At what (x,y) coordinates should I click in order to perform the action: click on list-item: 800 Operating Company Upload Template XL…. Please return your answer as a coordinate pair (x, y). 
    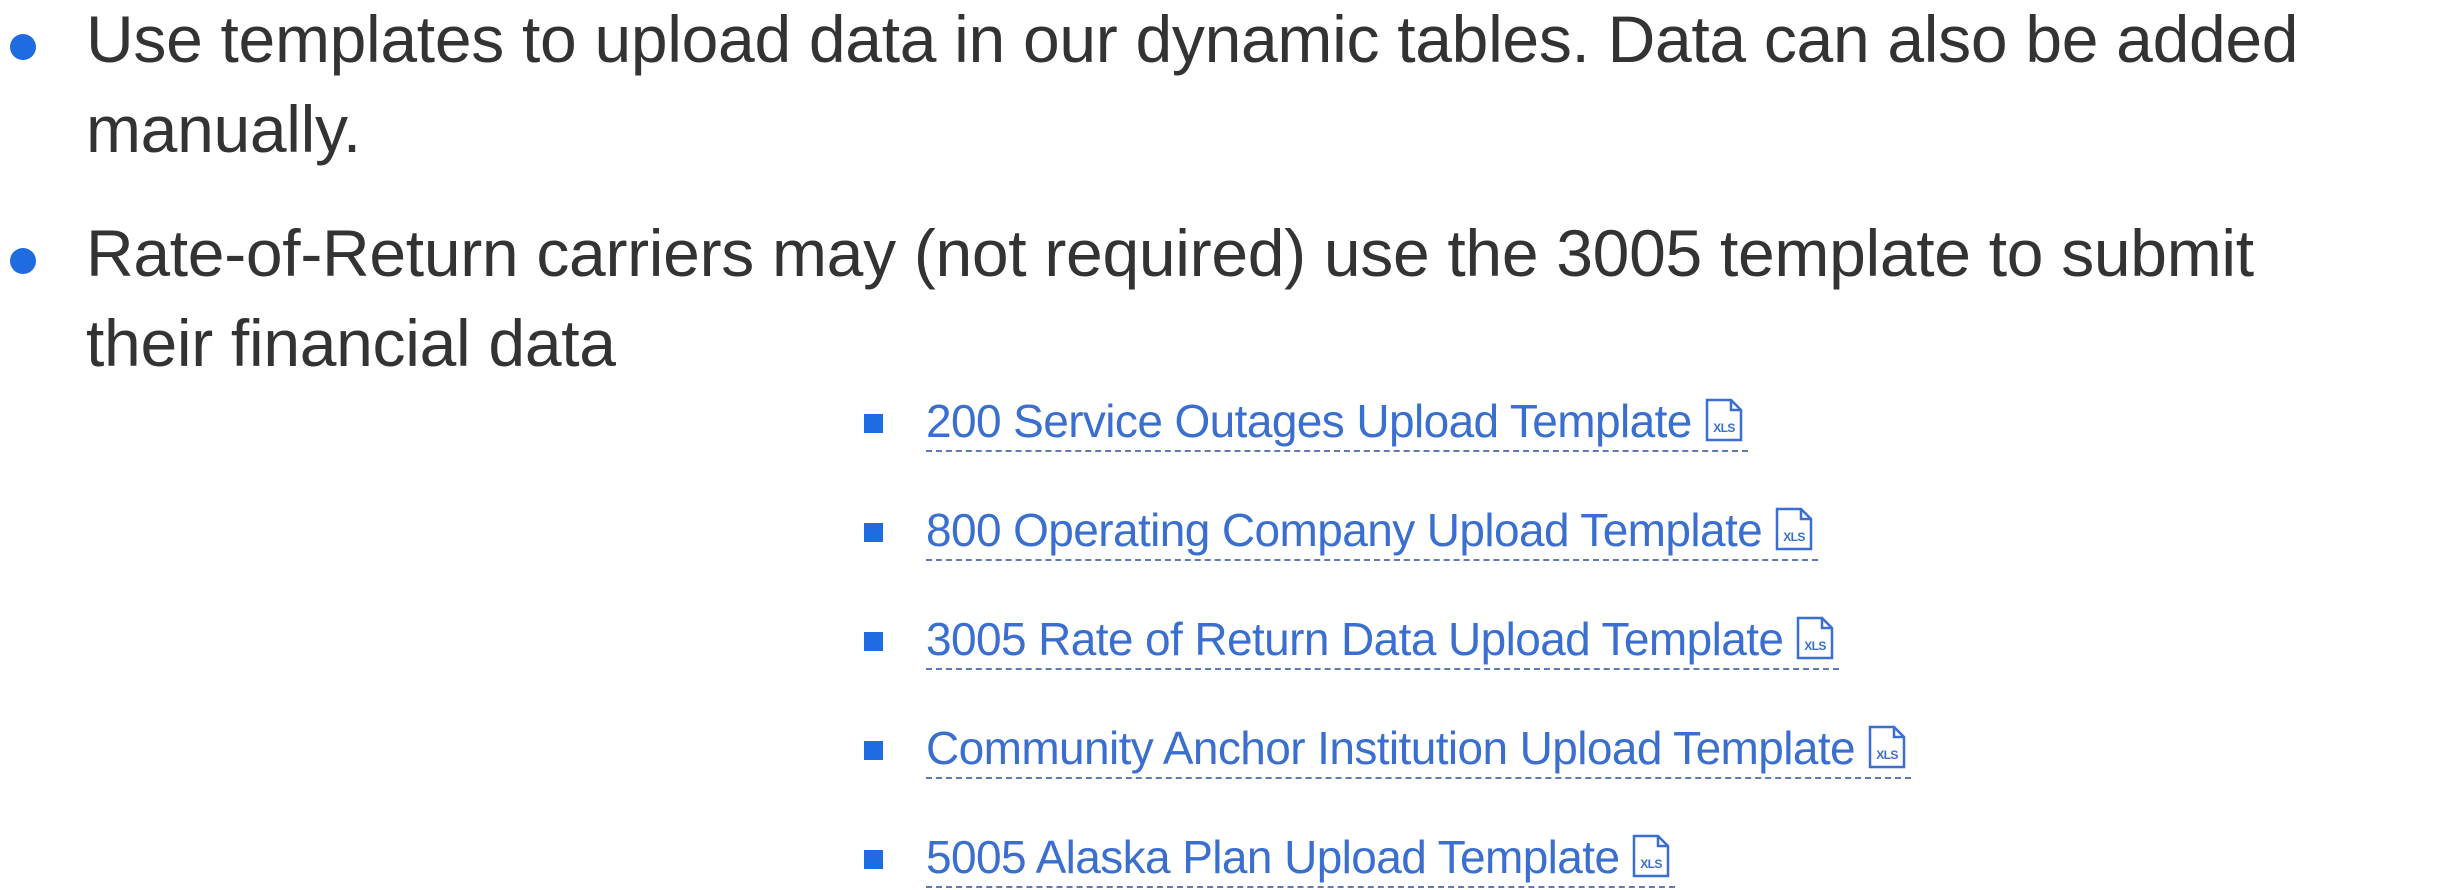
    Looking at the image, I should click on (1512, 531).